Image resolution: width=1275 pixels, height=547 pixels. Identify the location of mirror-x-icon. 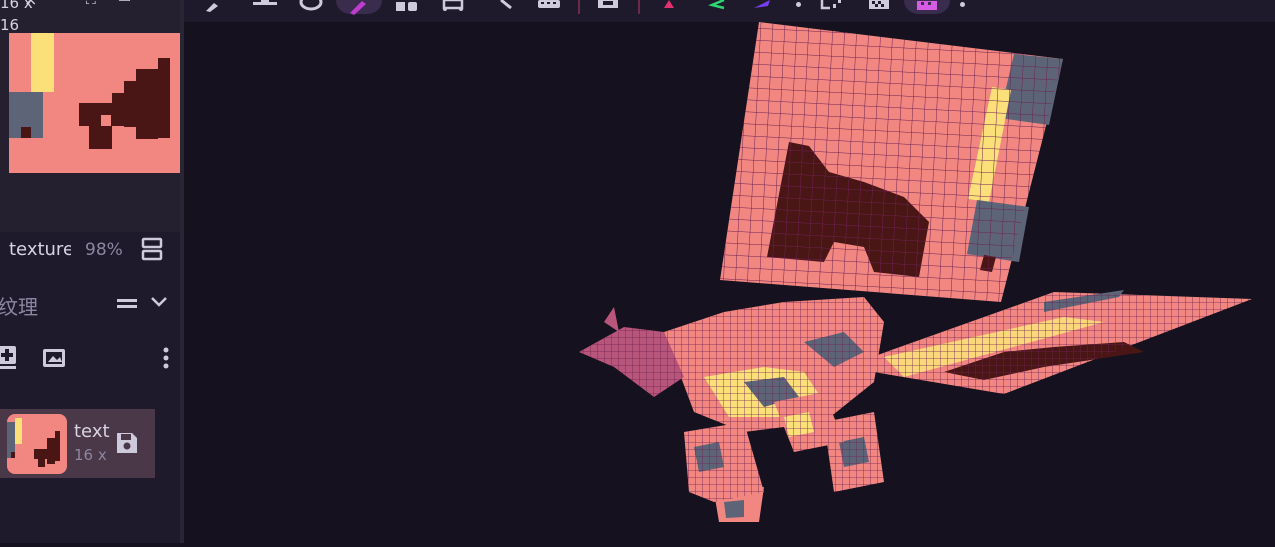
(669, 9).